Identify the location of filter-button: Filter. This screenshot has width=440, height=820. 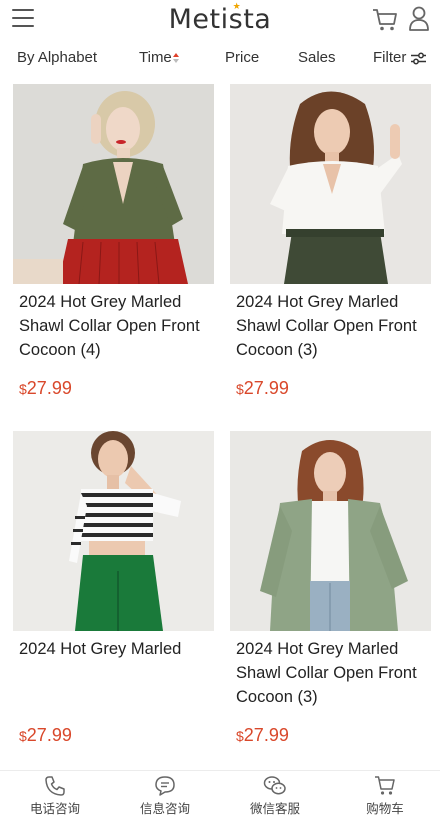
(400, 57).